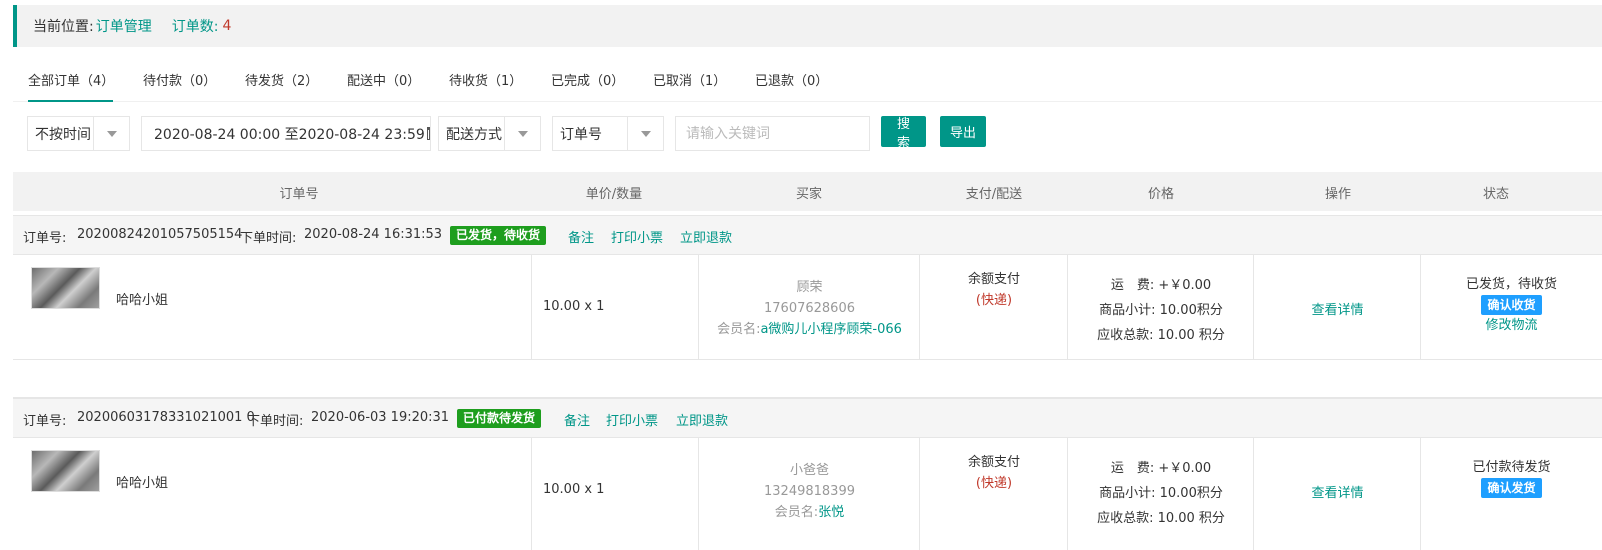 Image resolution: width=1602 pixels, height=550 pixels. What do you see at coordinates (1496, 194) in the screenshot?
I see `col-status: 状态` at bounding box center [1496, 194].